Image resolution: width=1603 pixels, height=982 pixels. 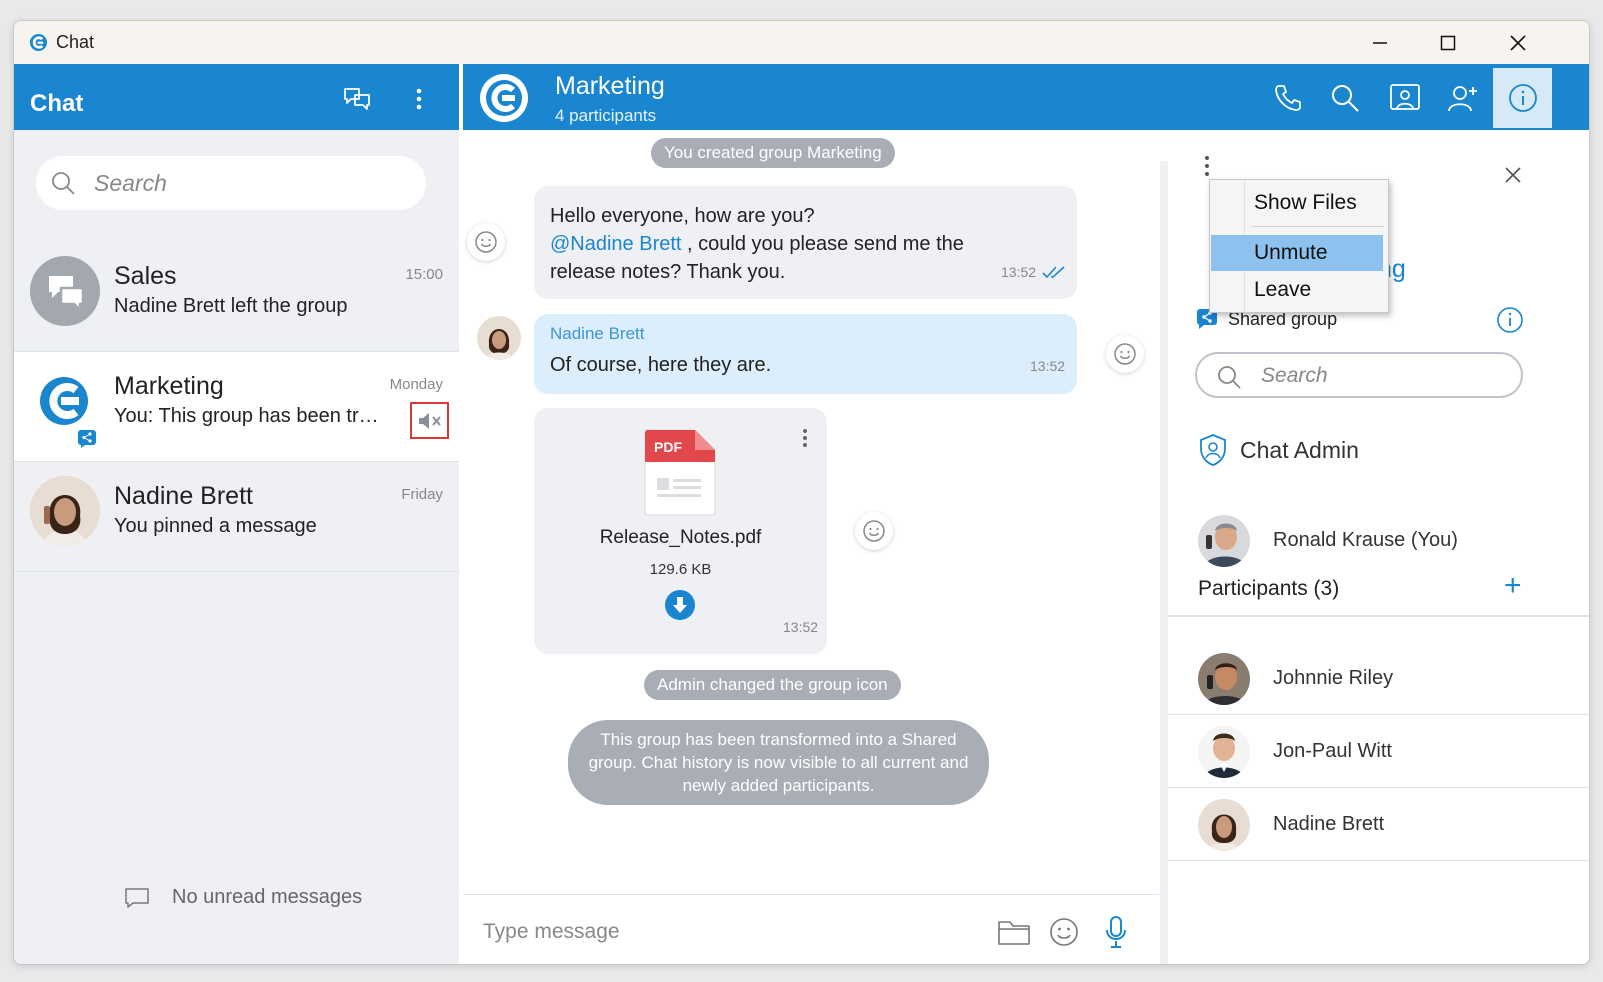 What do you see at coordinates (424, 274) in the screenshot?
I see `conversation-time: 15:00` at bounding box center [424, 274].